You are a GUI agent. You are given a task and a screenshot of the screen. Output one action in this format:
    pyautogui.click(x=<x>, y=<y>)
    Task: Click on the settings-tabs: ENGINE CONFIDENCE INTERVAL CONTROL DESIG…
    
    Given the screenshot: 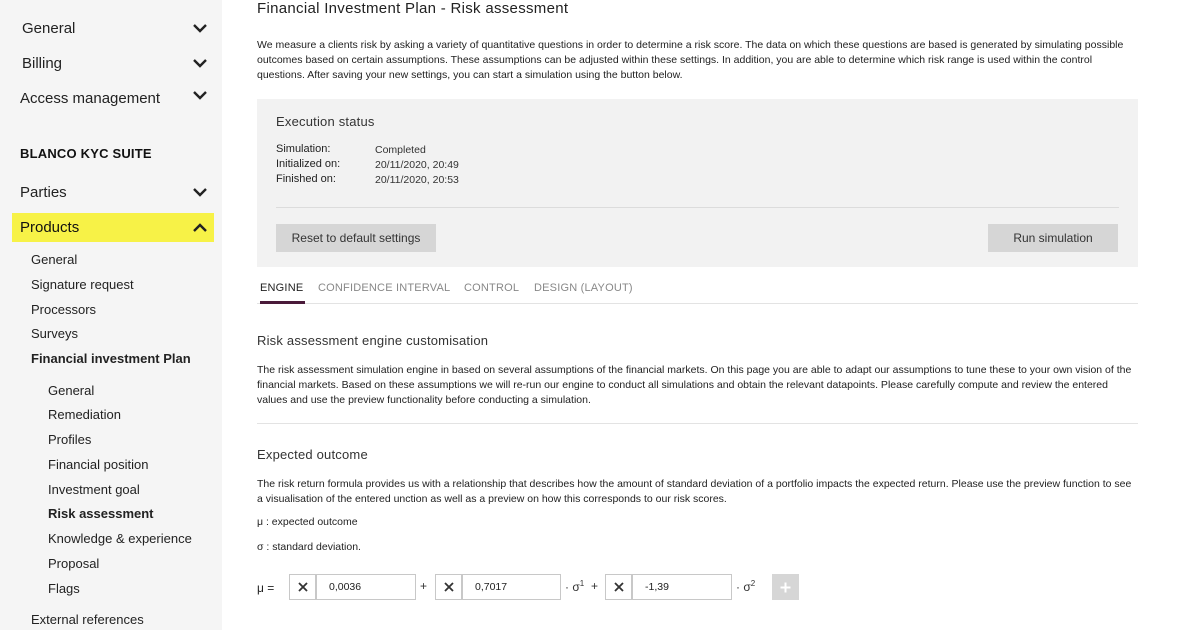 What is the action you would take?
    pyautogui.click(x=697, y=293)
    